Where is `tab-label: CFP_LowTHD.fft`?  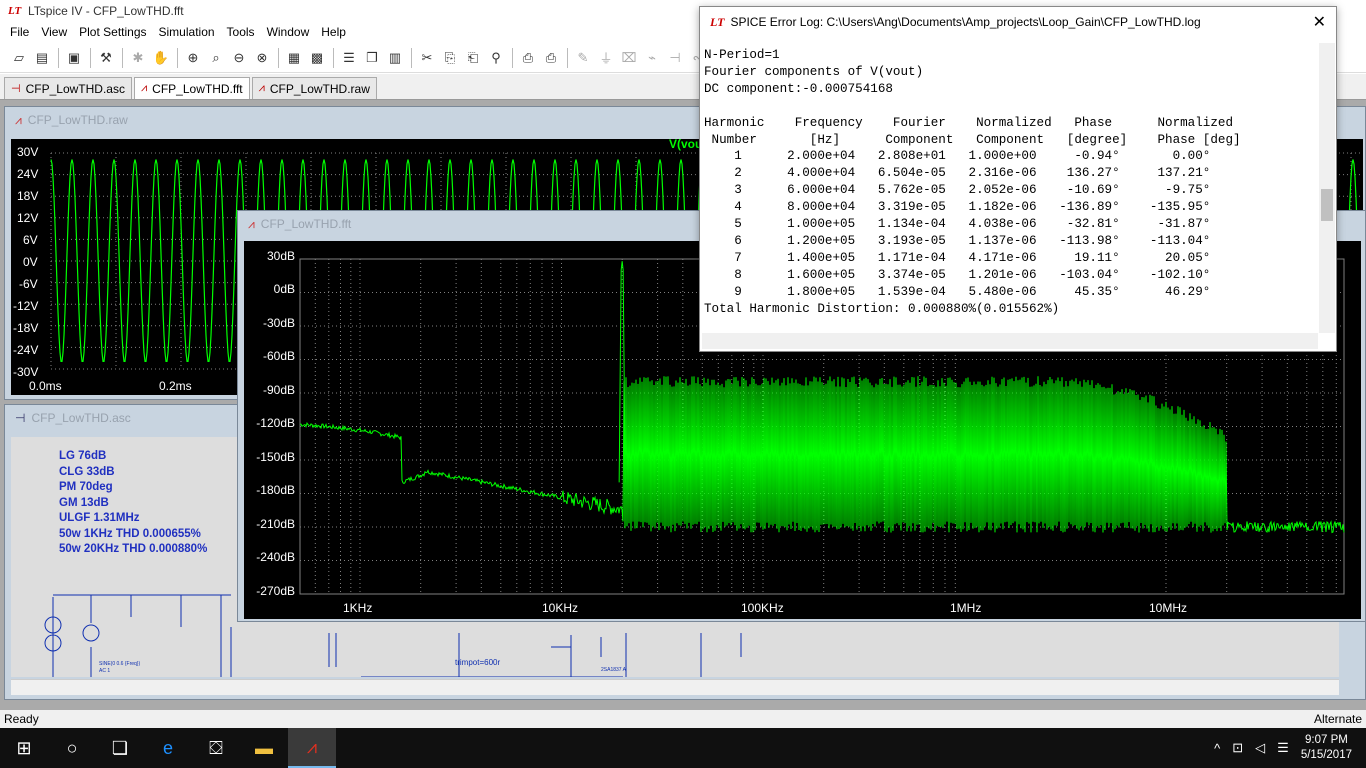 tab-label: CFP_LowTHD.fft is located at coordinates (197, 88).